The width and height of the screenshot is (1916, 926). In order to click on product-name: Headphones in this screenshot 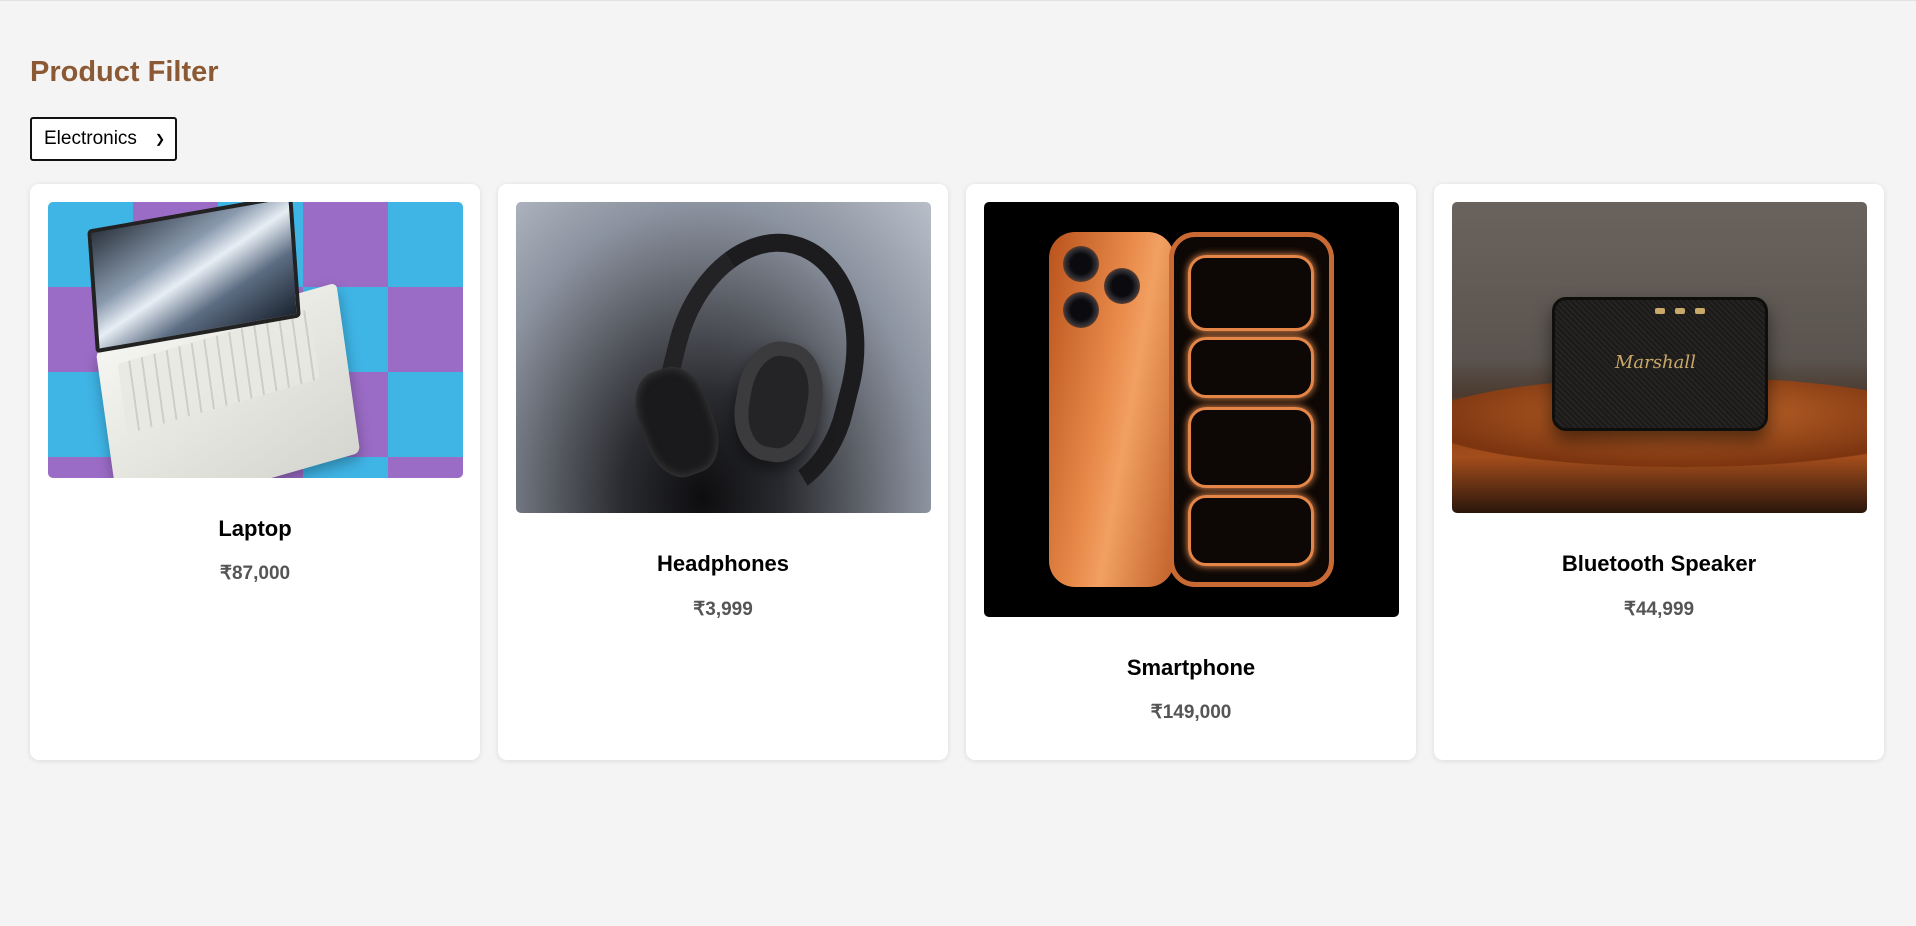, I will do `click(723, 563)`.